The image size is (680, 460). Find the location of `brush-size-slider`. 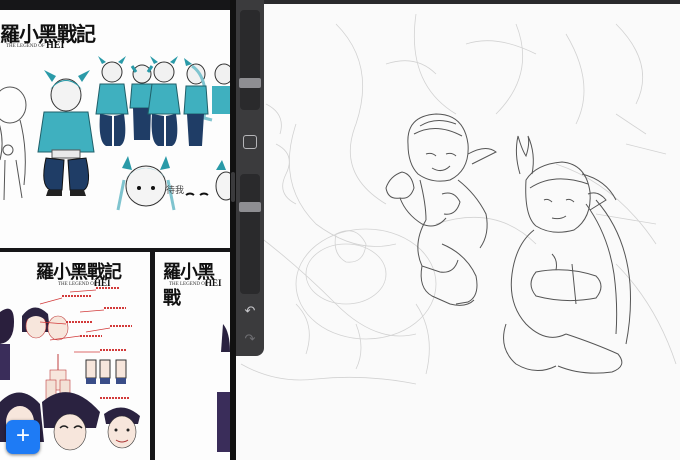

brush-size-slider is located at coordinates (250, 60).